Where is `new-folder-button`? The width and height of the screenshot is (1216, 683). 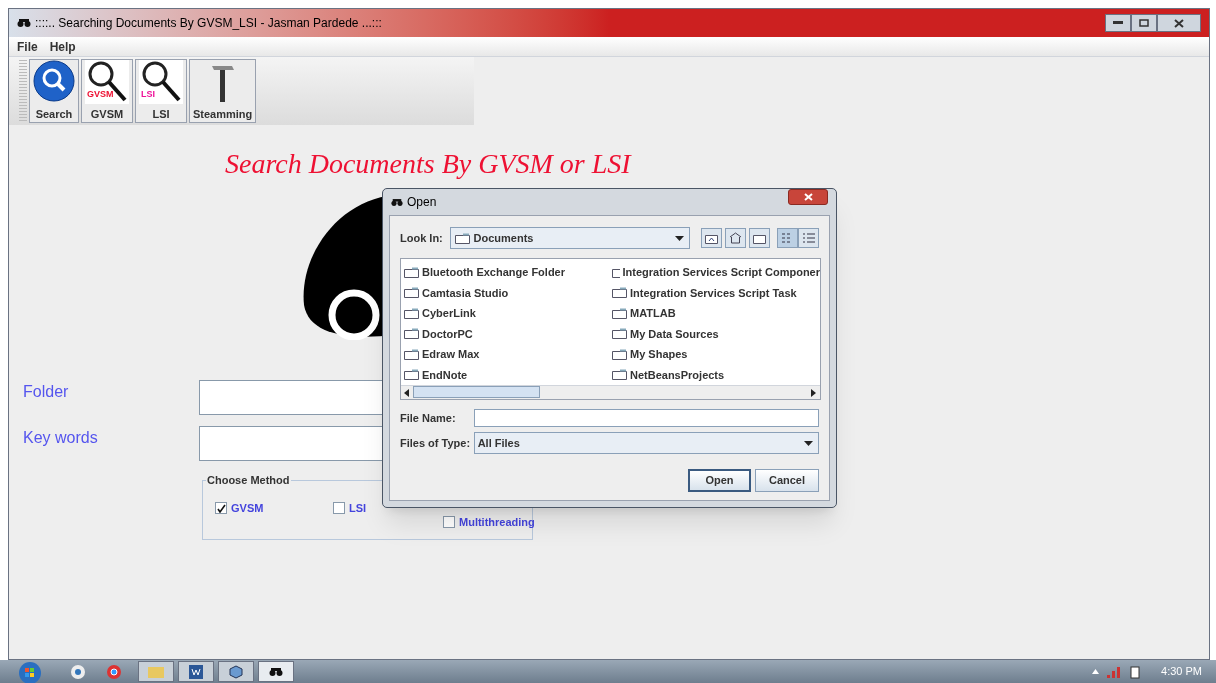
new-folder-button is located at coordinates (759, 238).